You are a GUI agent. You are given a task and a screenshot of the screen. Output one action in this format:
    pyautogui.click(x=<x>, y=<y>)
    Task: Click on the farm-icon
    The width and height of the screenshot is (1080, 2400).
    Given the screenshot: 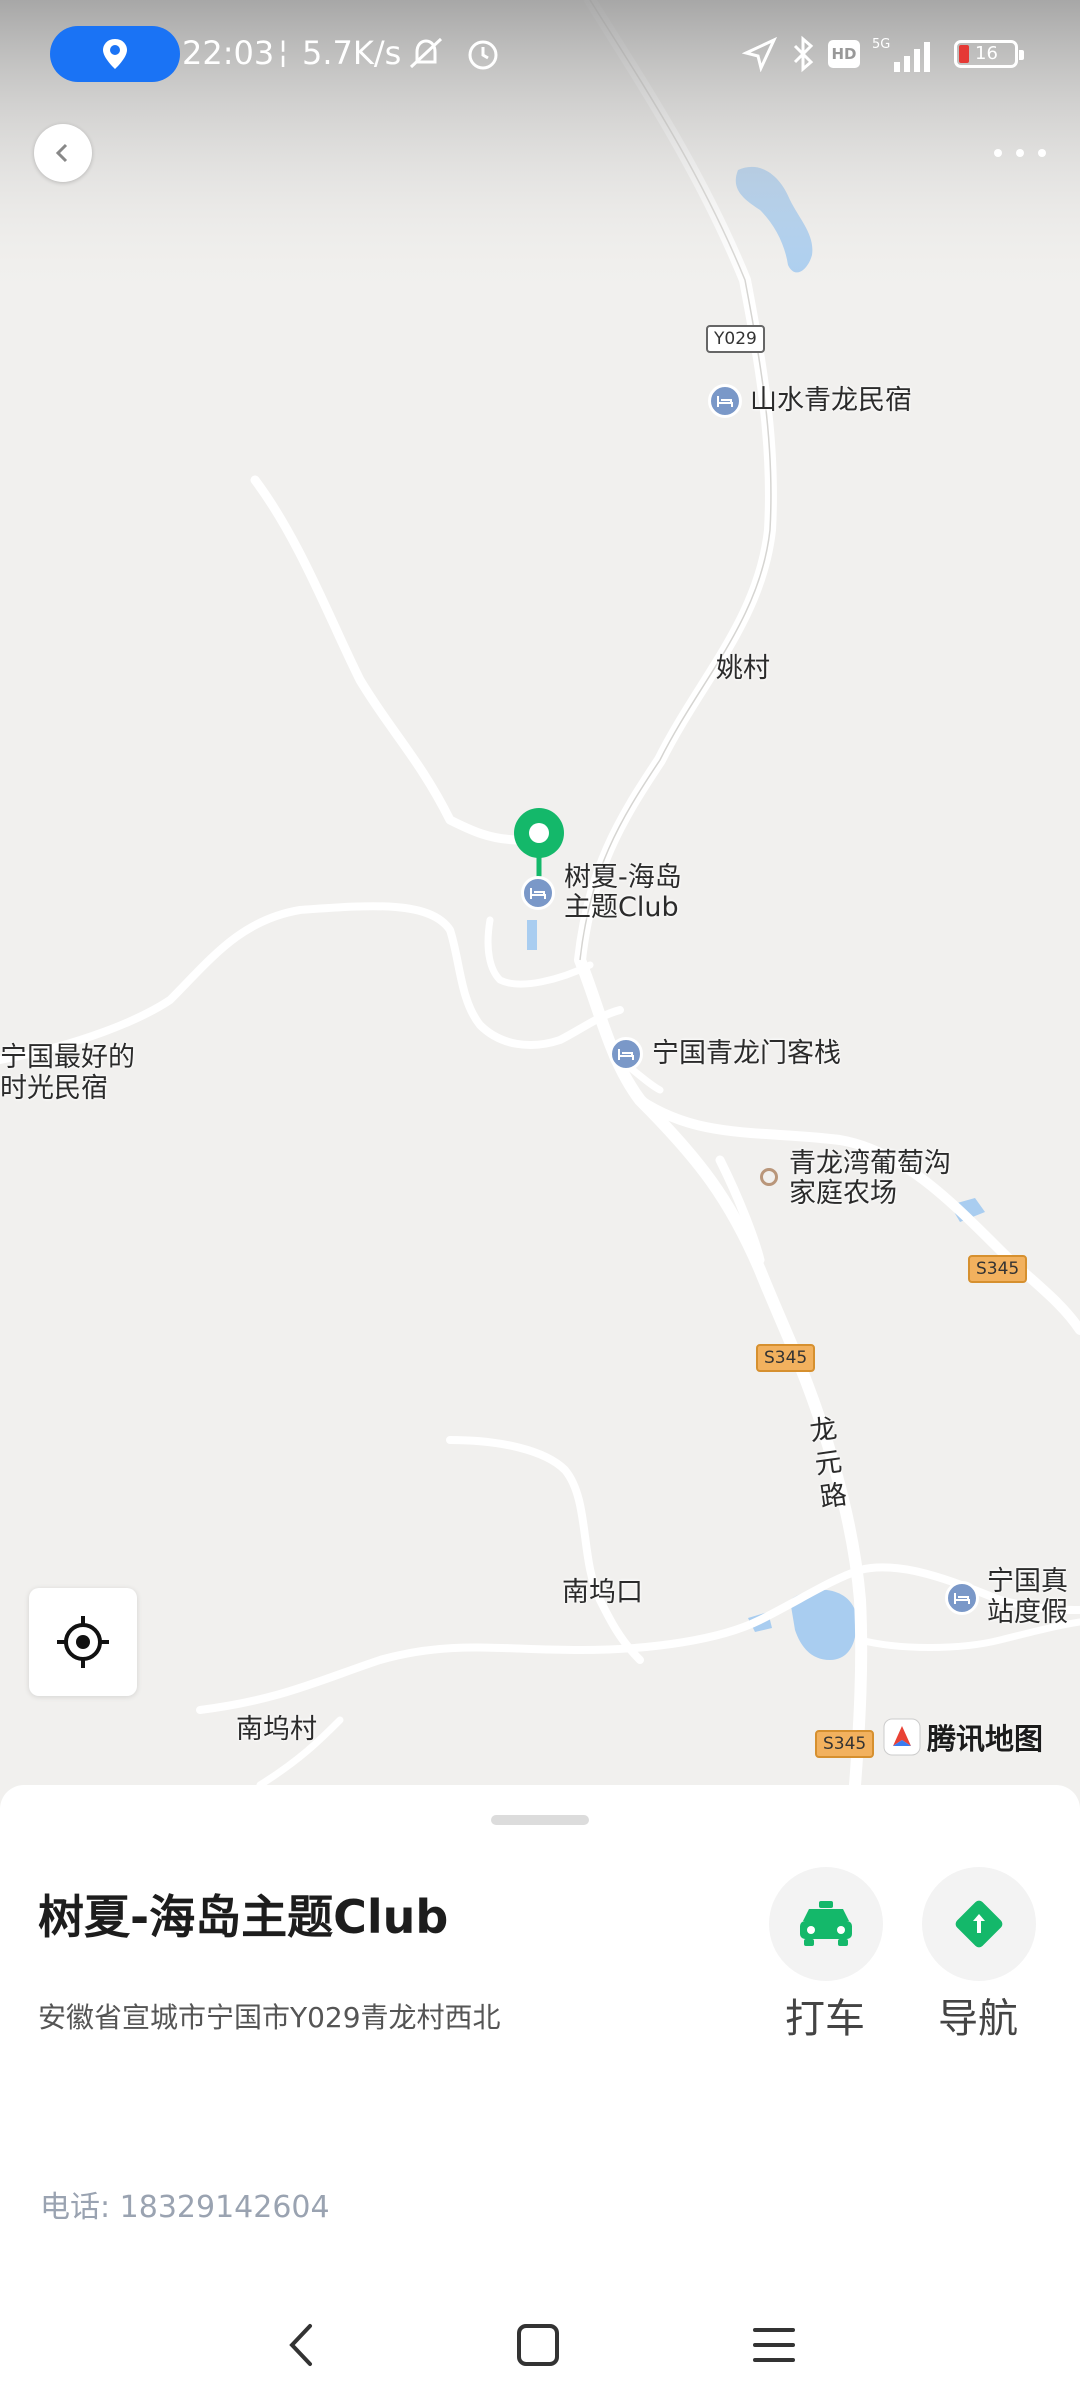 What is the action you would take?
    pyautogui.click(x=769, y=1177)
    